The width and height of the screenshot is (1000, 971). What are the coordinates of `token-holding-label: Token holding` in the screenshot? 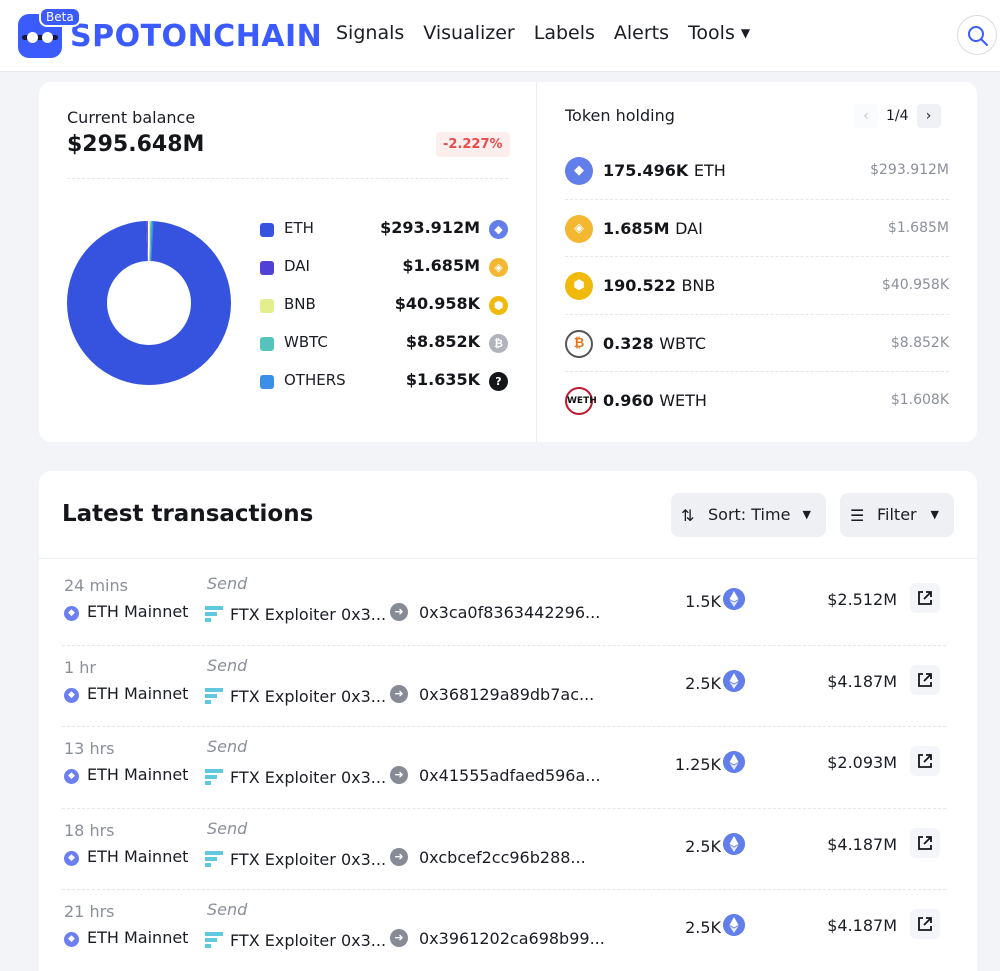 It's located at (620, 115).